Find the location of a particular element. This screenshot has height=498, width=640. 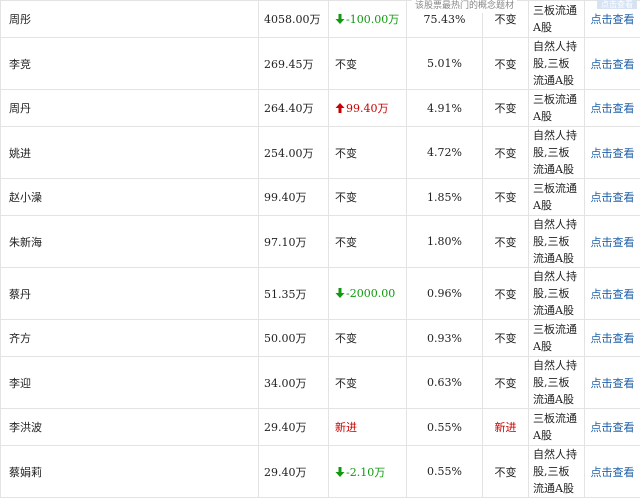

table-row: 李竞269.45万不变5.01%不变自然人持股,三板流通A股点击查看 is located at coordinates (320, 64).